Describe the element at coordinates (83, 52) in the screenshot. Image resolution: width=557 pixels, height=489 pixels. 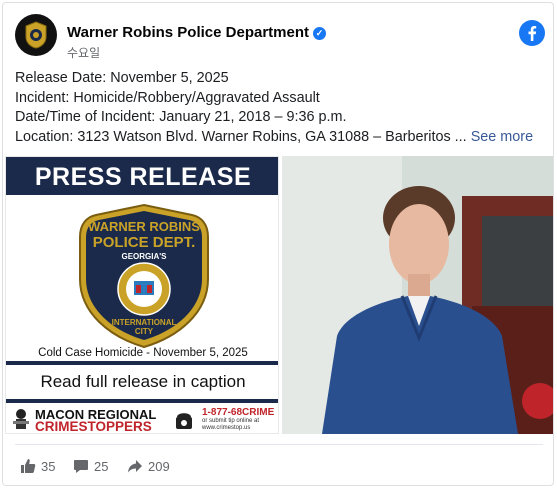
I see `post-timestamp: 수요일` at that location.